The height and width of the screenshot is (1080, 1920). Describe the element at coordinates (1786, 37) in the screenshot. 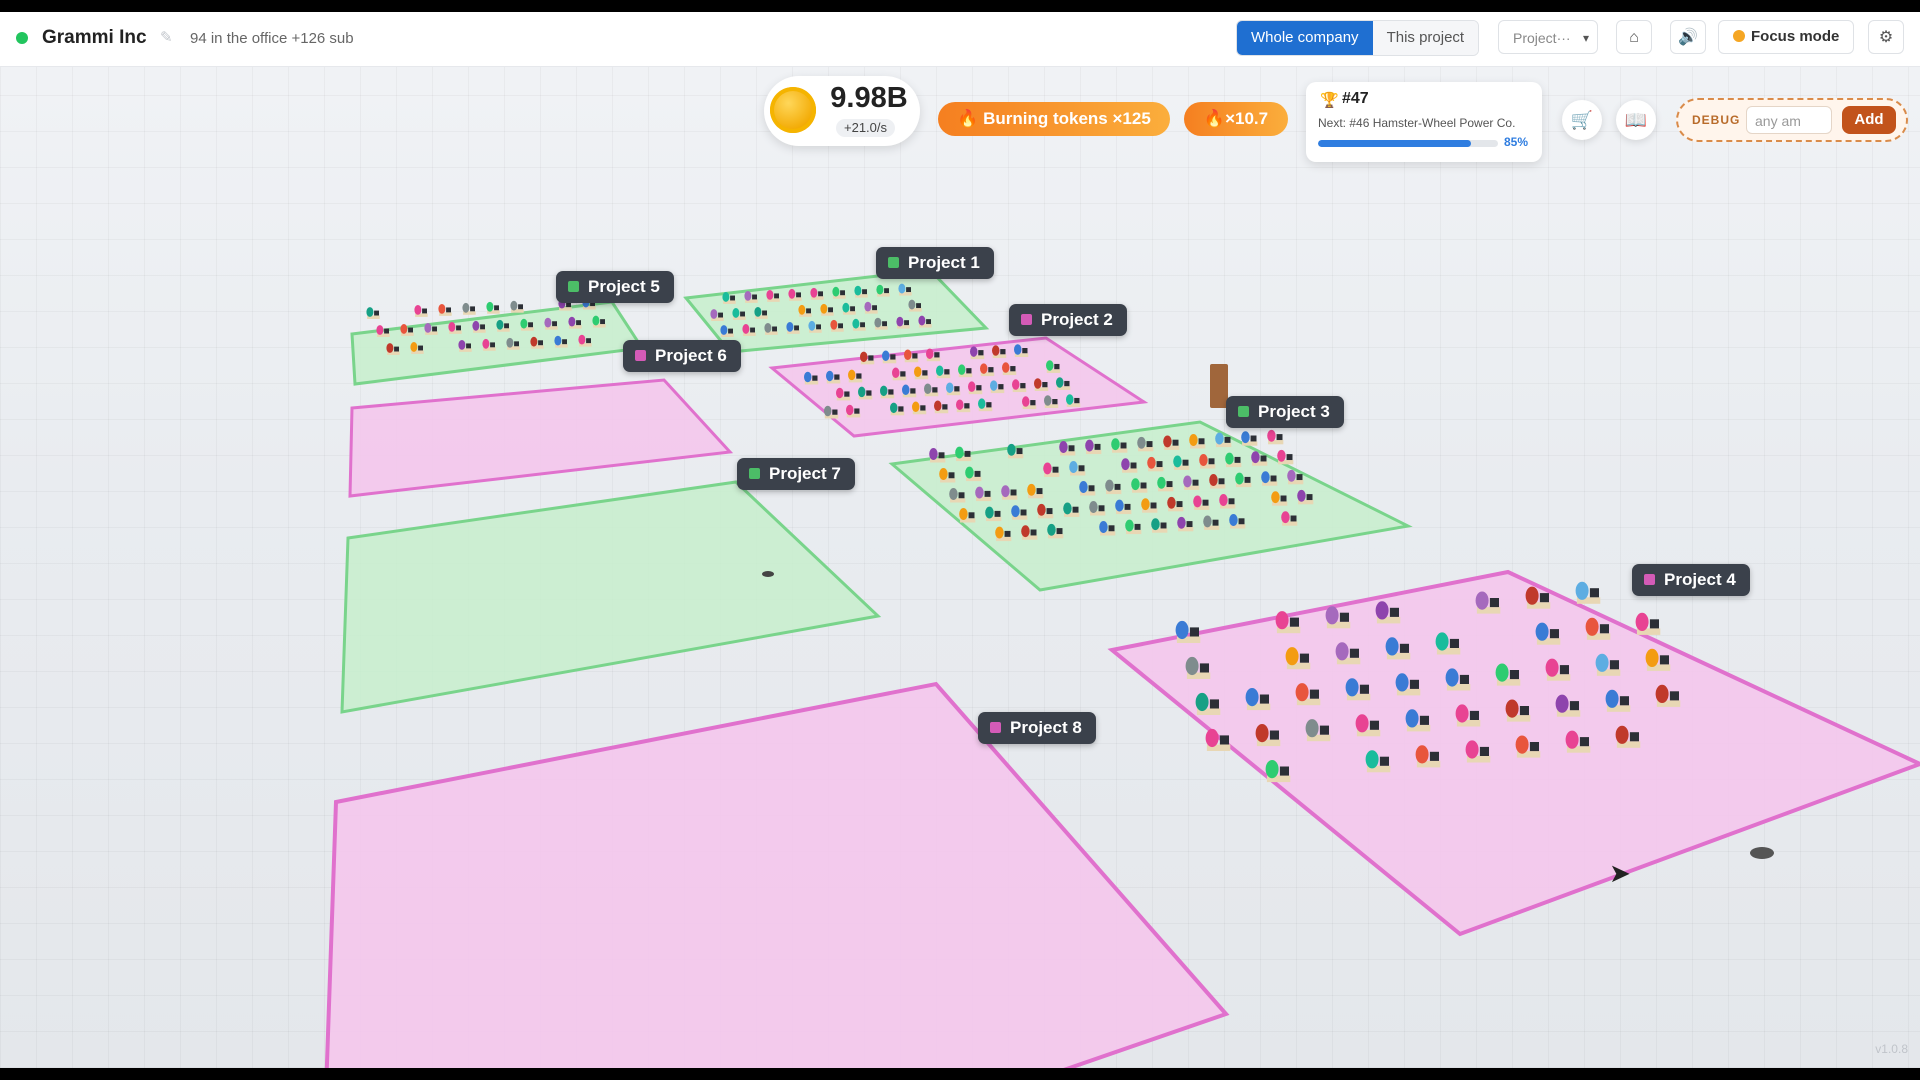

I see `focus-mode-button: Focus mode` at that location.